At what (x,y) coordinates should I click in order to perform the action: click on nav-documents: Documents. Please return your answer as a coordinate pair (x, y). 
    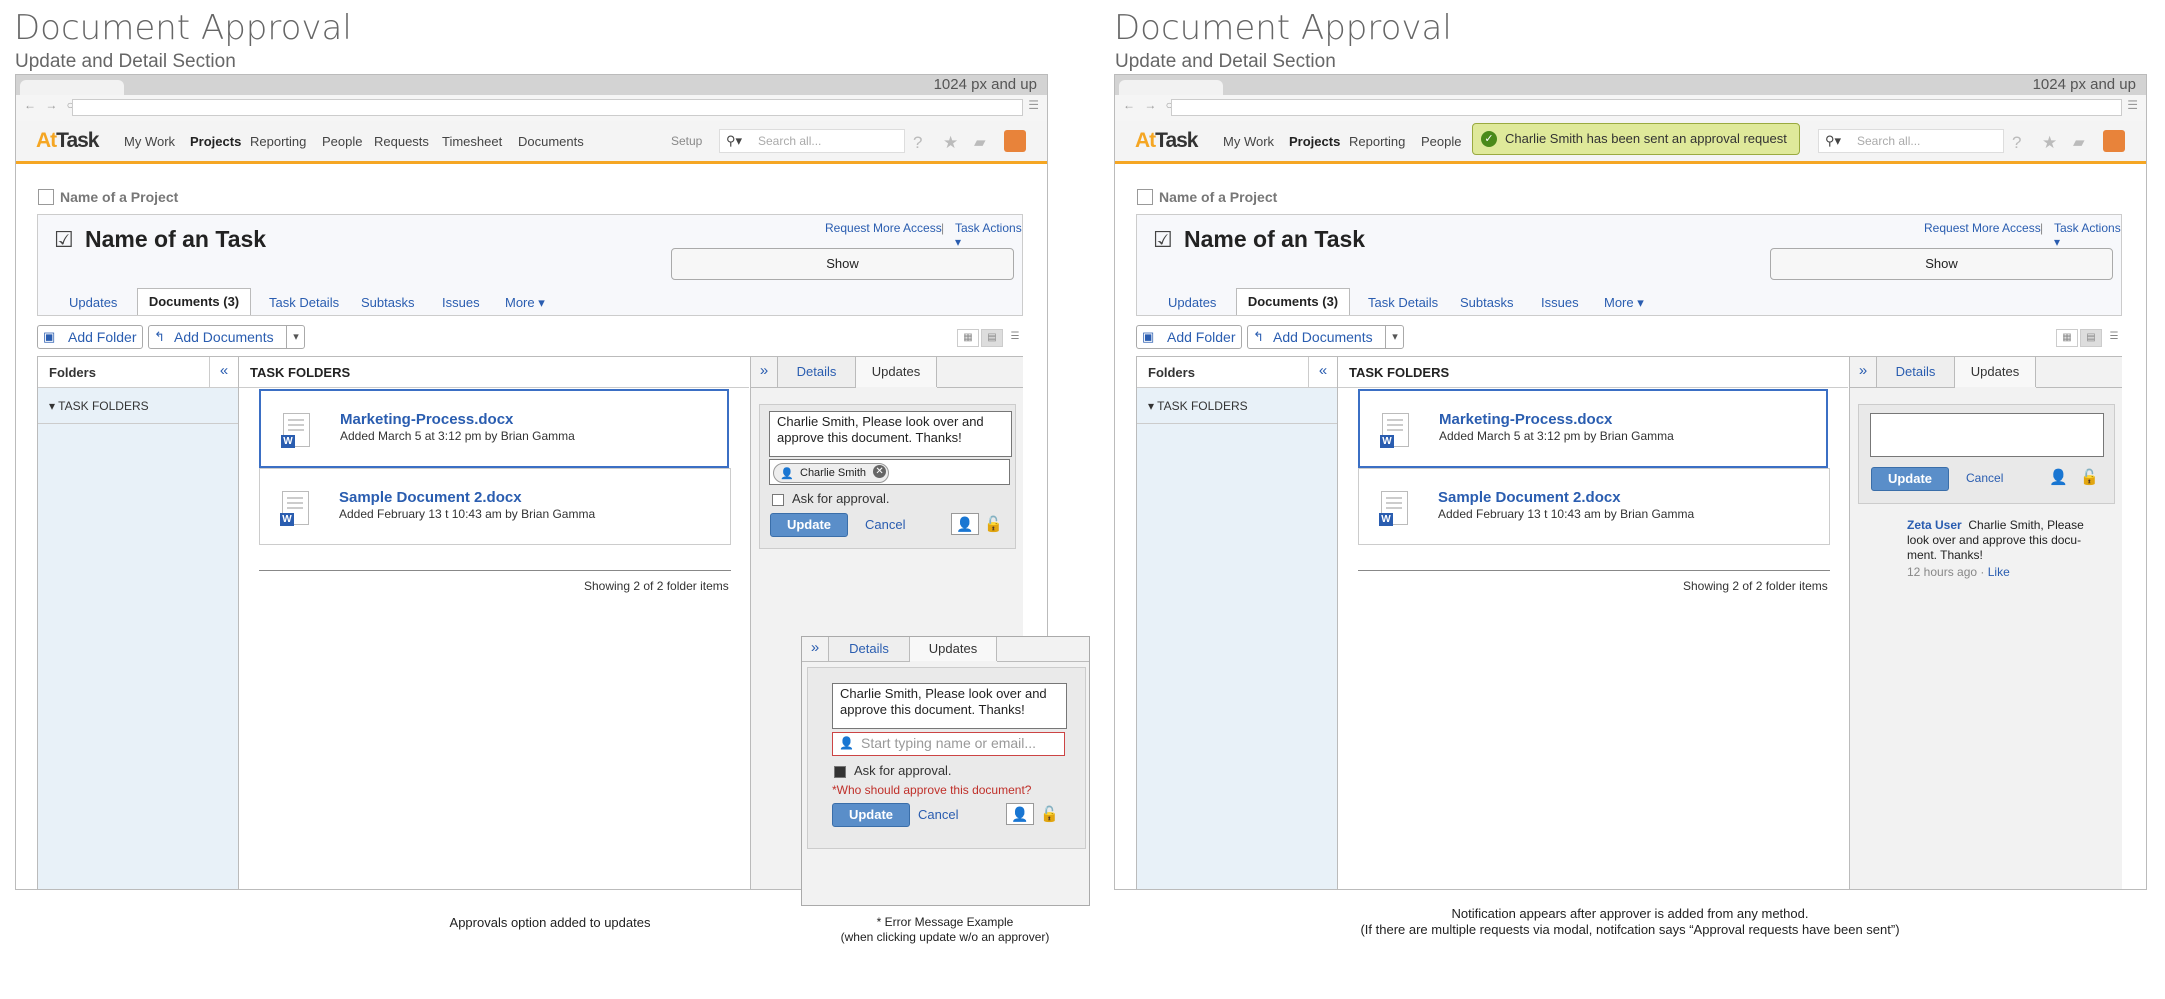
    Looking at the image, I should click on (551, 141).